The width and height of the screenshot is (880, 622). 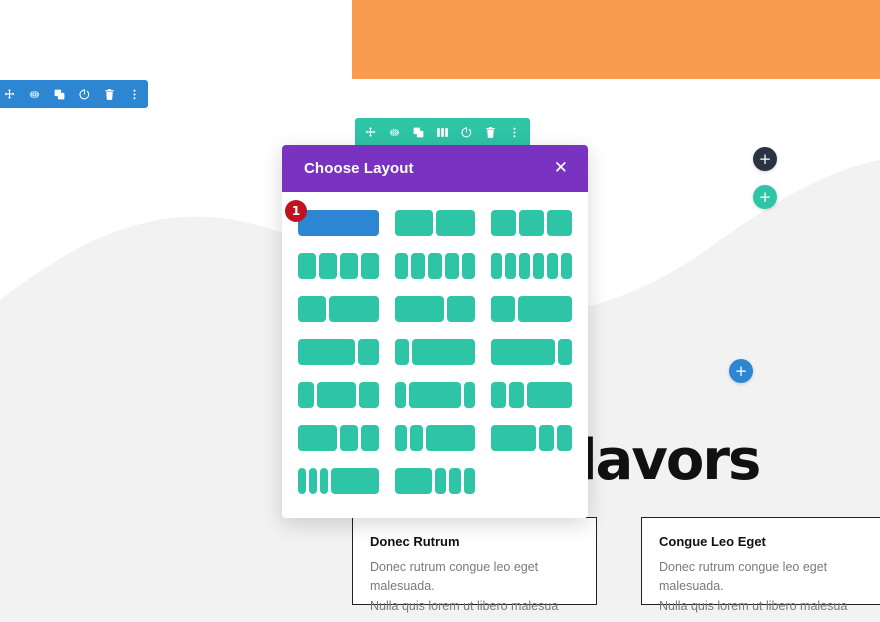 What do you see at coordinates (435, 438) in the screenshot?
I see `layout-quarter-quarter-half-b` at bounding box center [435, 438].